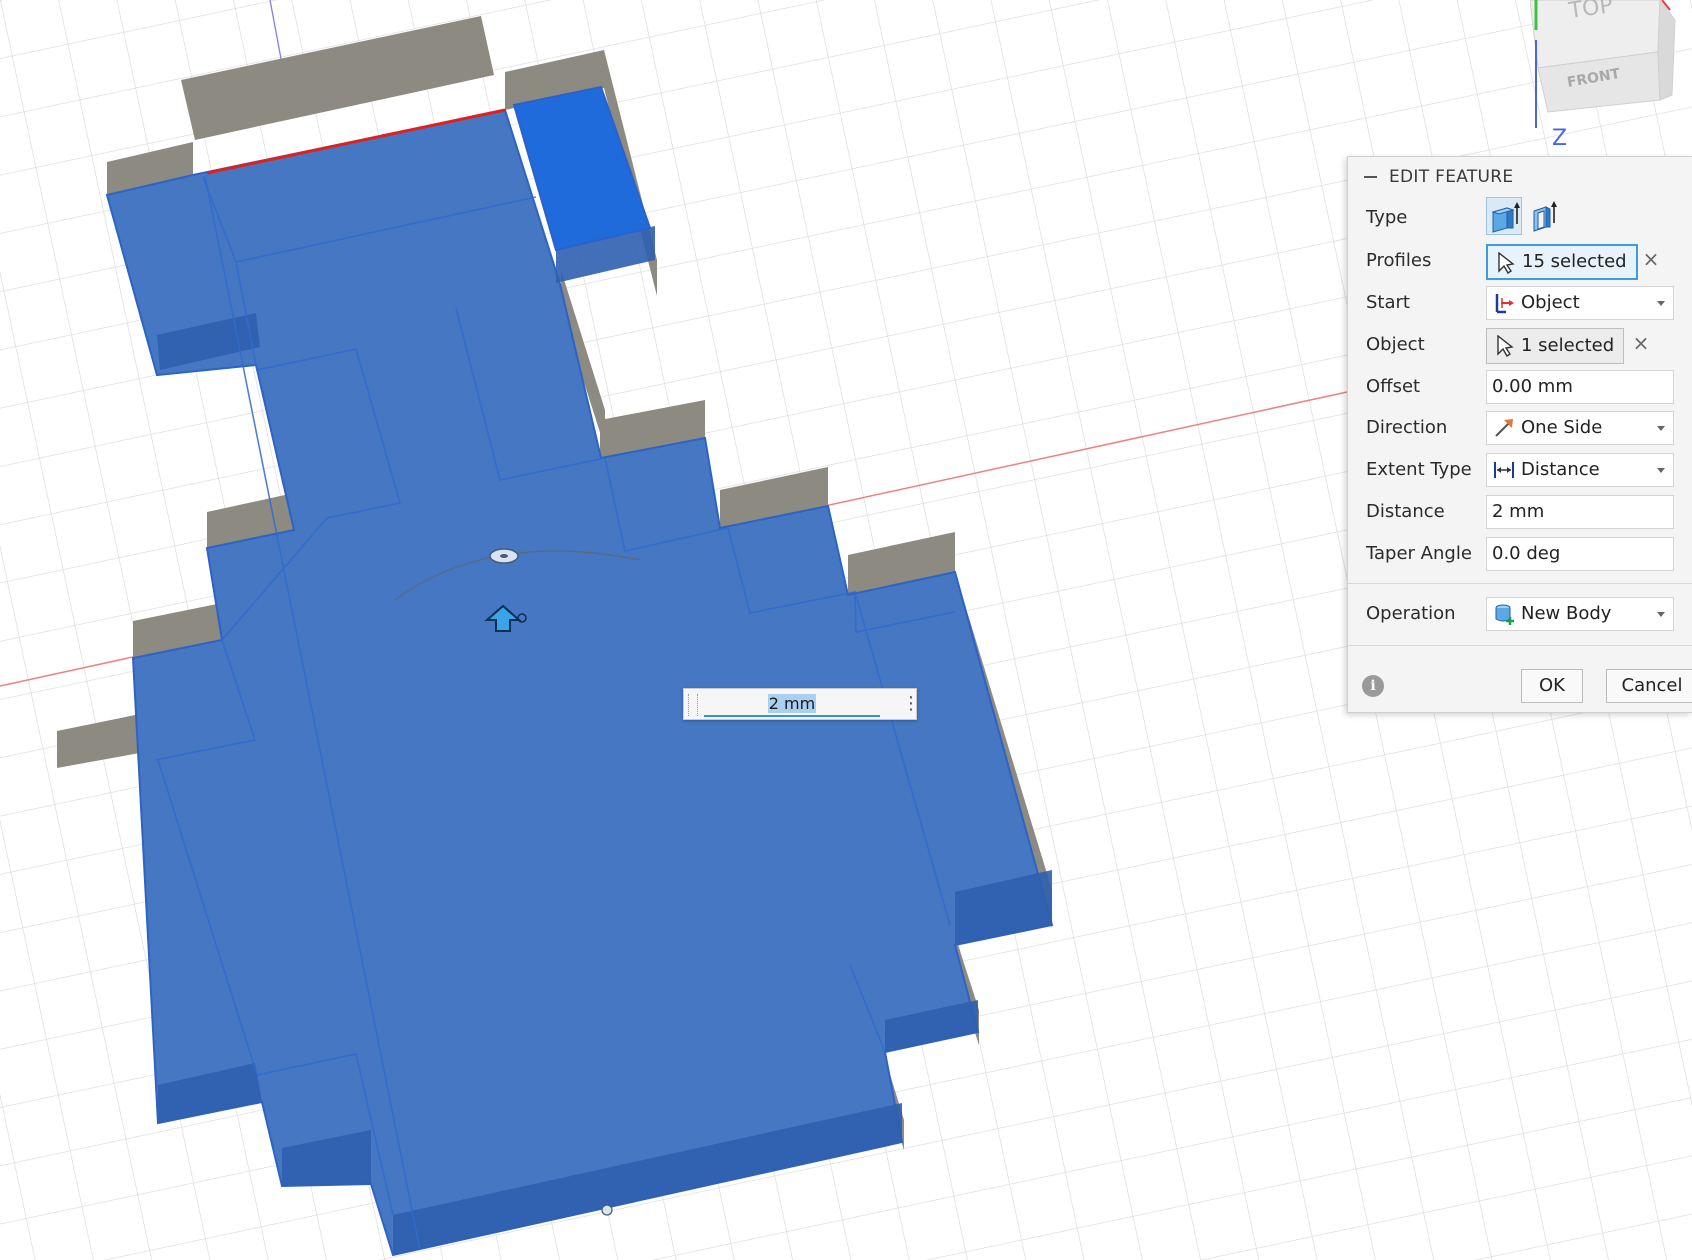 This screenshot has height=1260, width=1692. What do you see at coordinates (1393, 386) in the screenshot?
I see `offset-label: Offset` at bounding box center [1393, 386].